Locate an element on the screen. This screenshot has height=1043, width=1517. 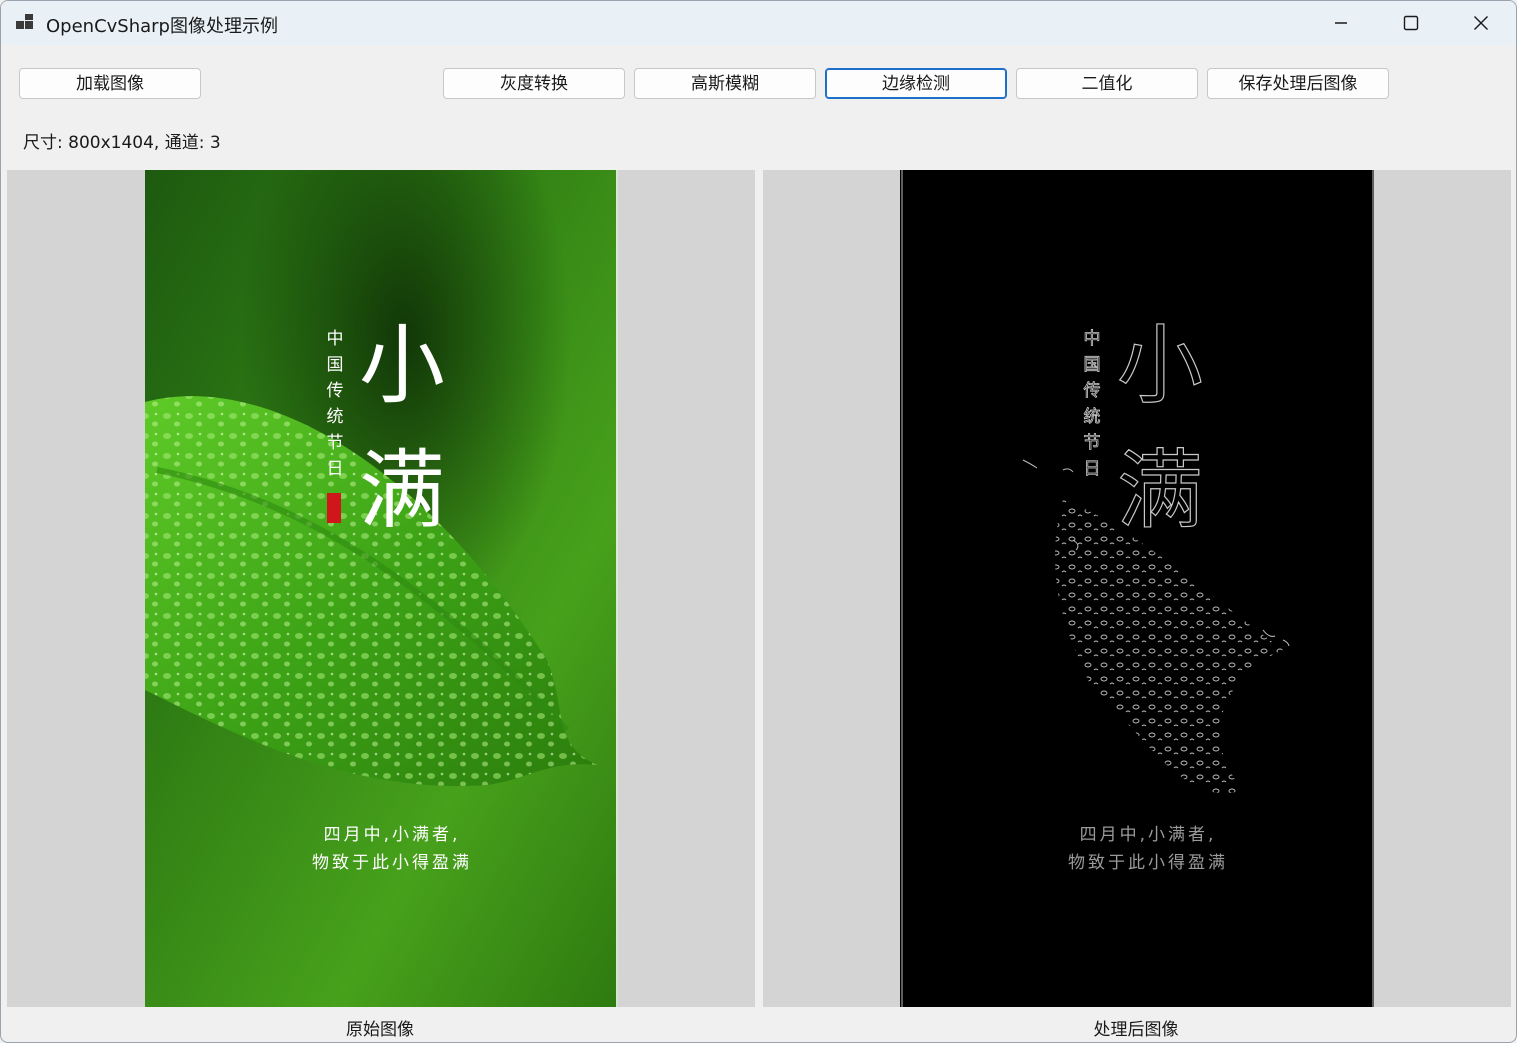
image-info-label: 尺寸: 800x1404, 通道: 3 is located at coordinates (122, 143).